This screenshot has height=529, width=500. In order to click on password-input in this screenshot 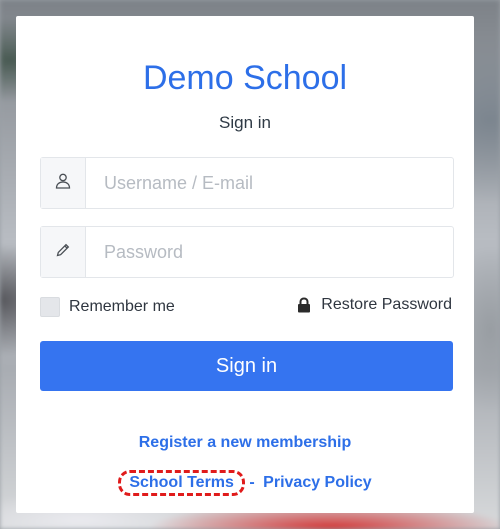, I will do `click(269, 252)`.